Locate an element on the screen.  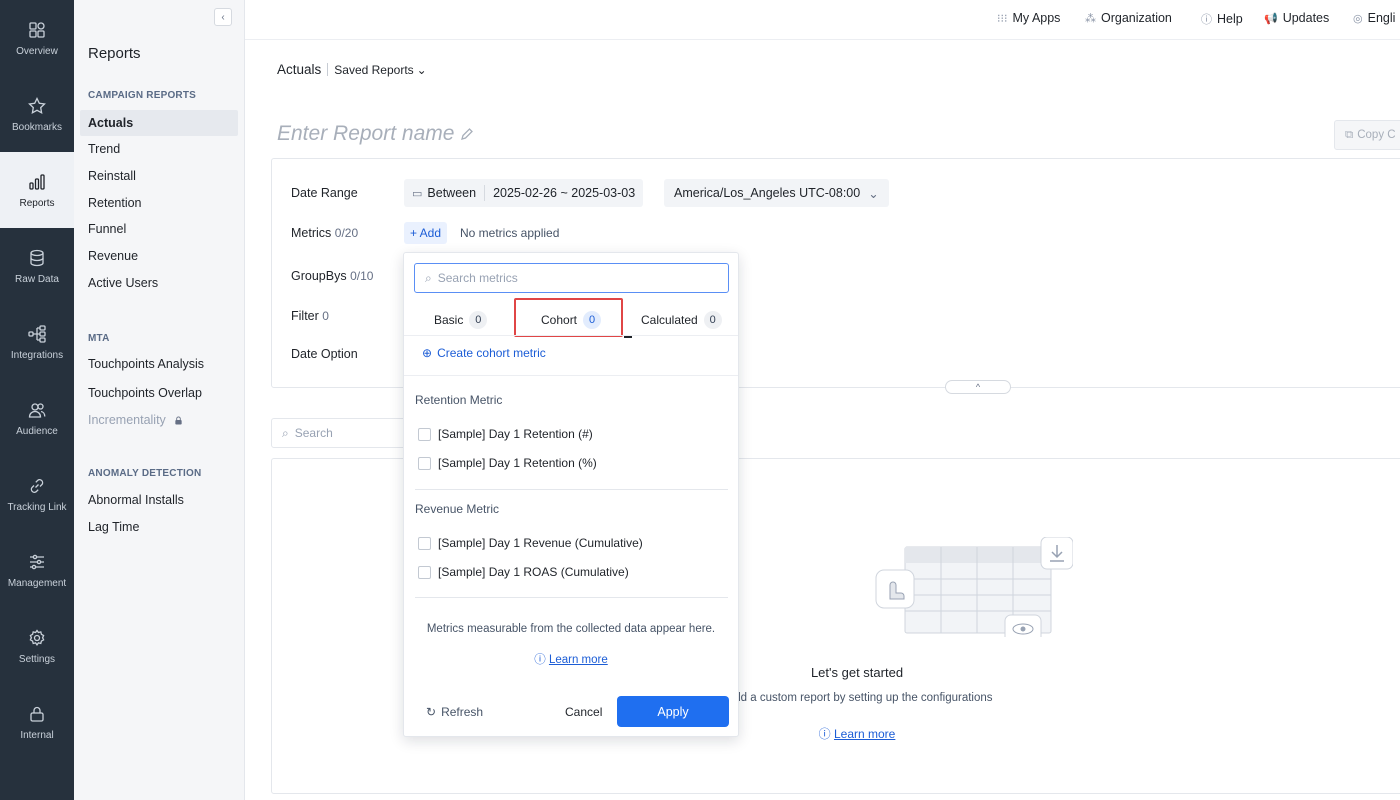
integrations-icon is located at coordinates (37, 333).